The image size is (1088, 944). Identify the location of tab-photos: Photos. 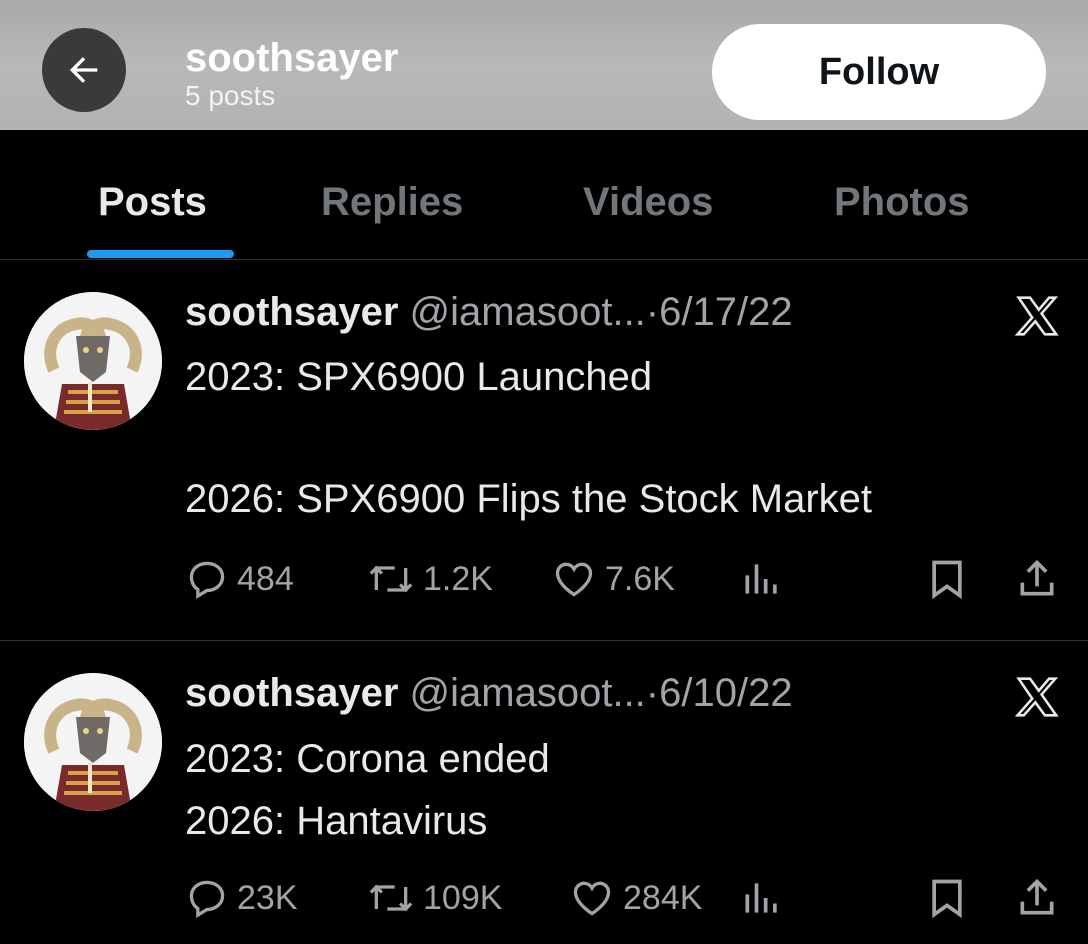
(902, 202).